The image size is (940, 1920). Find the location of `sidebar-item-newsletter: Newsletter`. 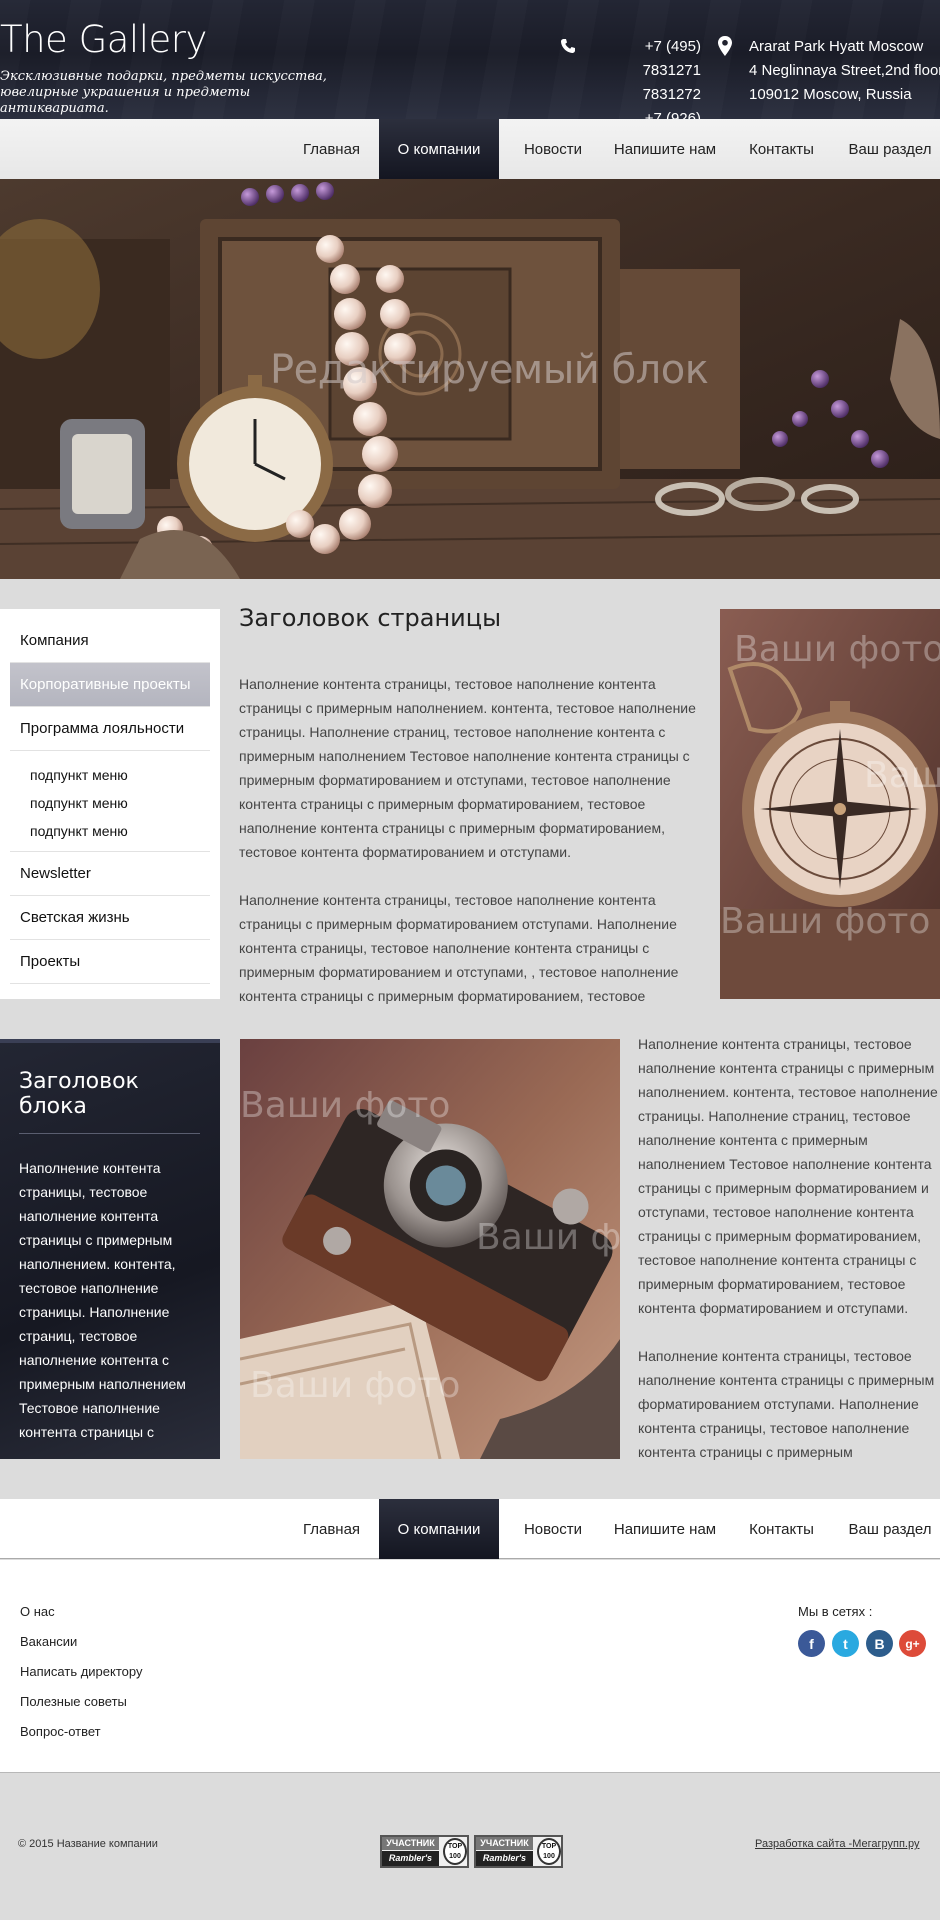

sidebar-item-newsletter: Newsletter is located at coordinates (110, 874).